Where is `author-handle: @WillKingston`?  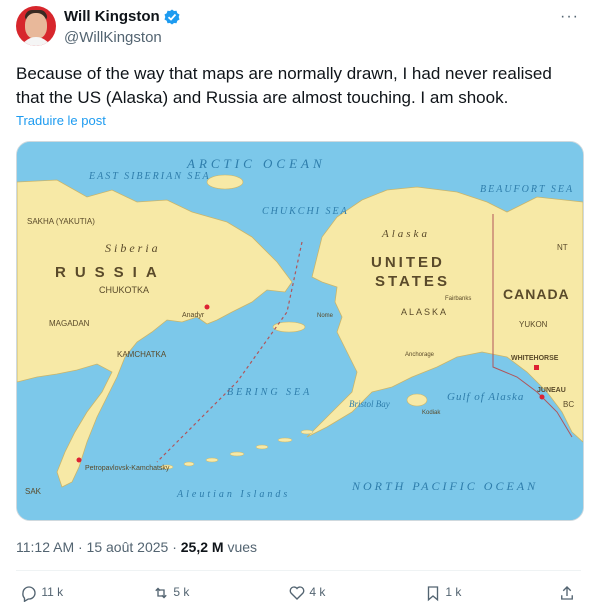 author-handle: @WillKingston is located at coordinates (113, 37).